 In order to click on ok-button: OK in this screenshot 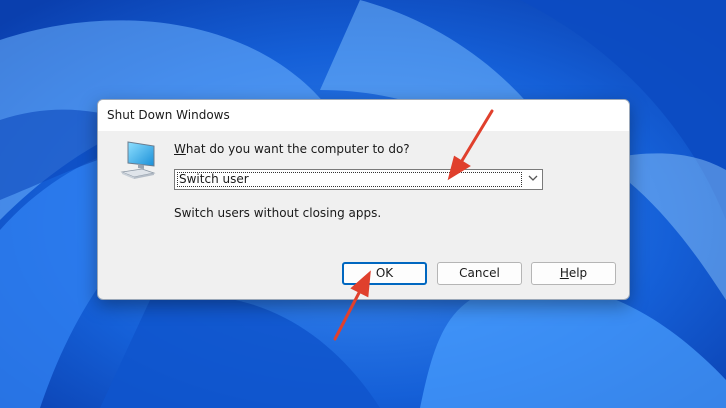, I will do `click(384, 273)`.